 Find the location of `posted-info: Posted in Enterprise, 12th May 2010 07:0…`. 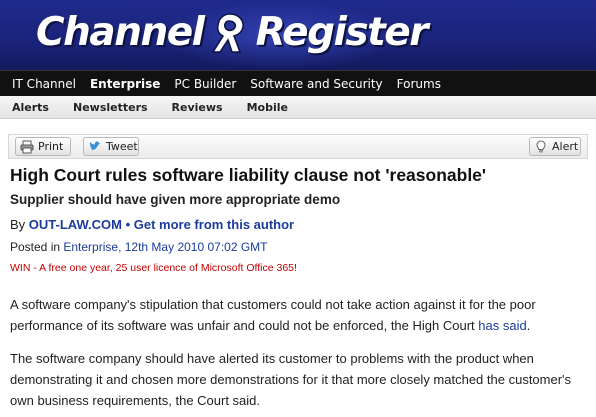

posted-info: Posted in Enterprise, 12th May 2010 07:0… is located at coordinates (300, 247).